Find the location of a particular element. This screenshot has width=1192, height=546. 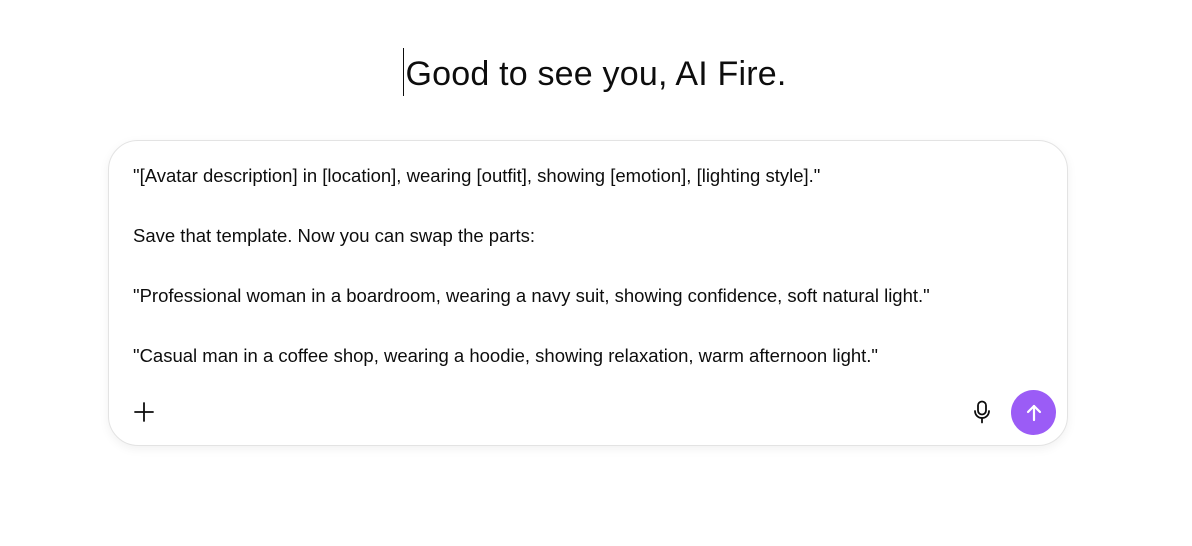

send-button is located at coordinates (1033, 412).